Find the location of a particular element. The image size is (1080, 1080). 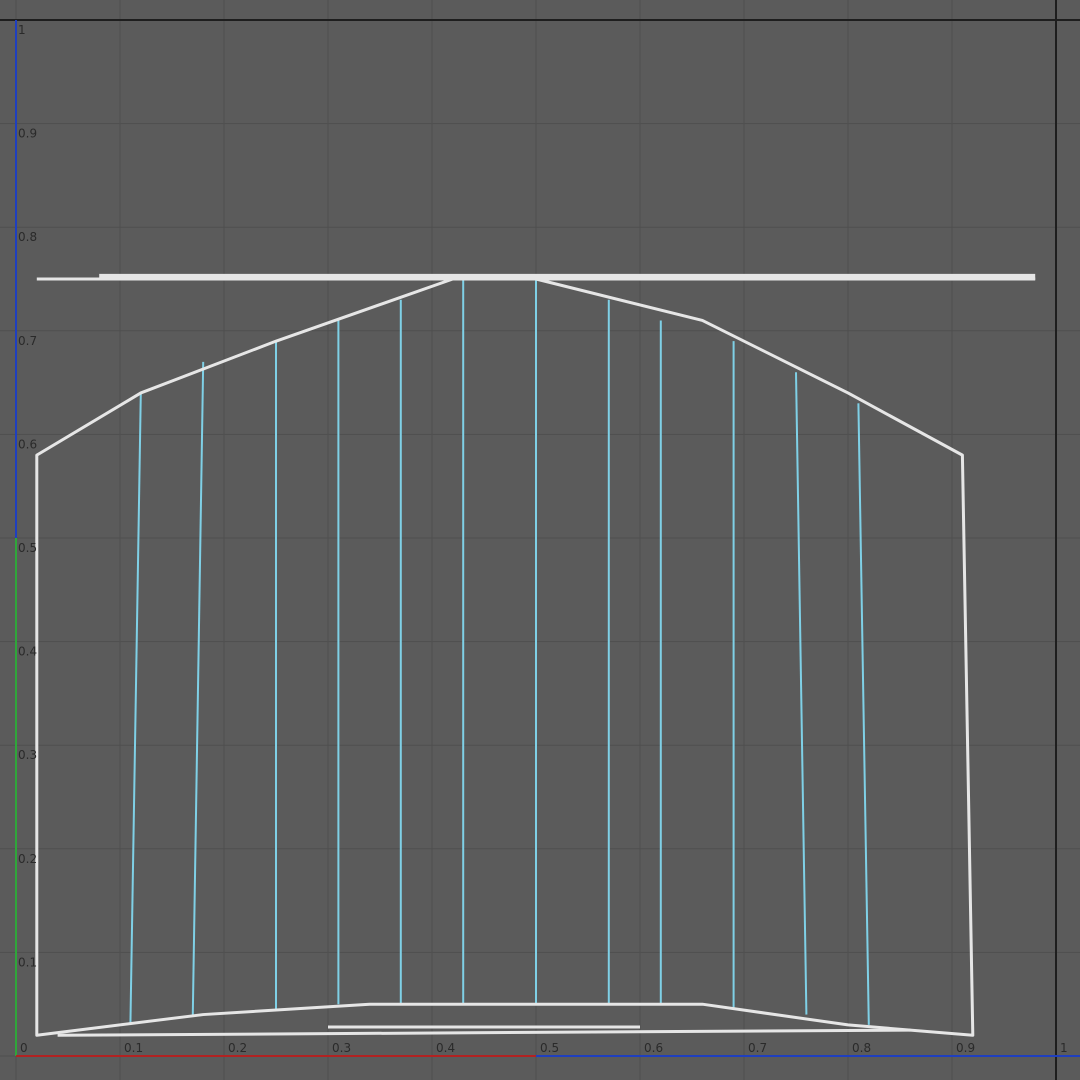

u-tick-label: 0.8 is located at coordinates (861, 1048).